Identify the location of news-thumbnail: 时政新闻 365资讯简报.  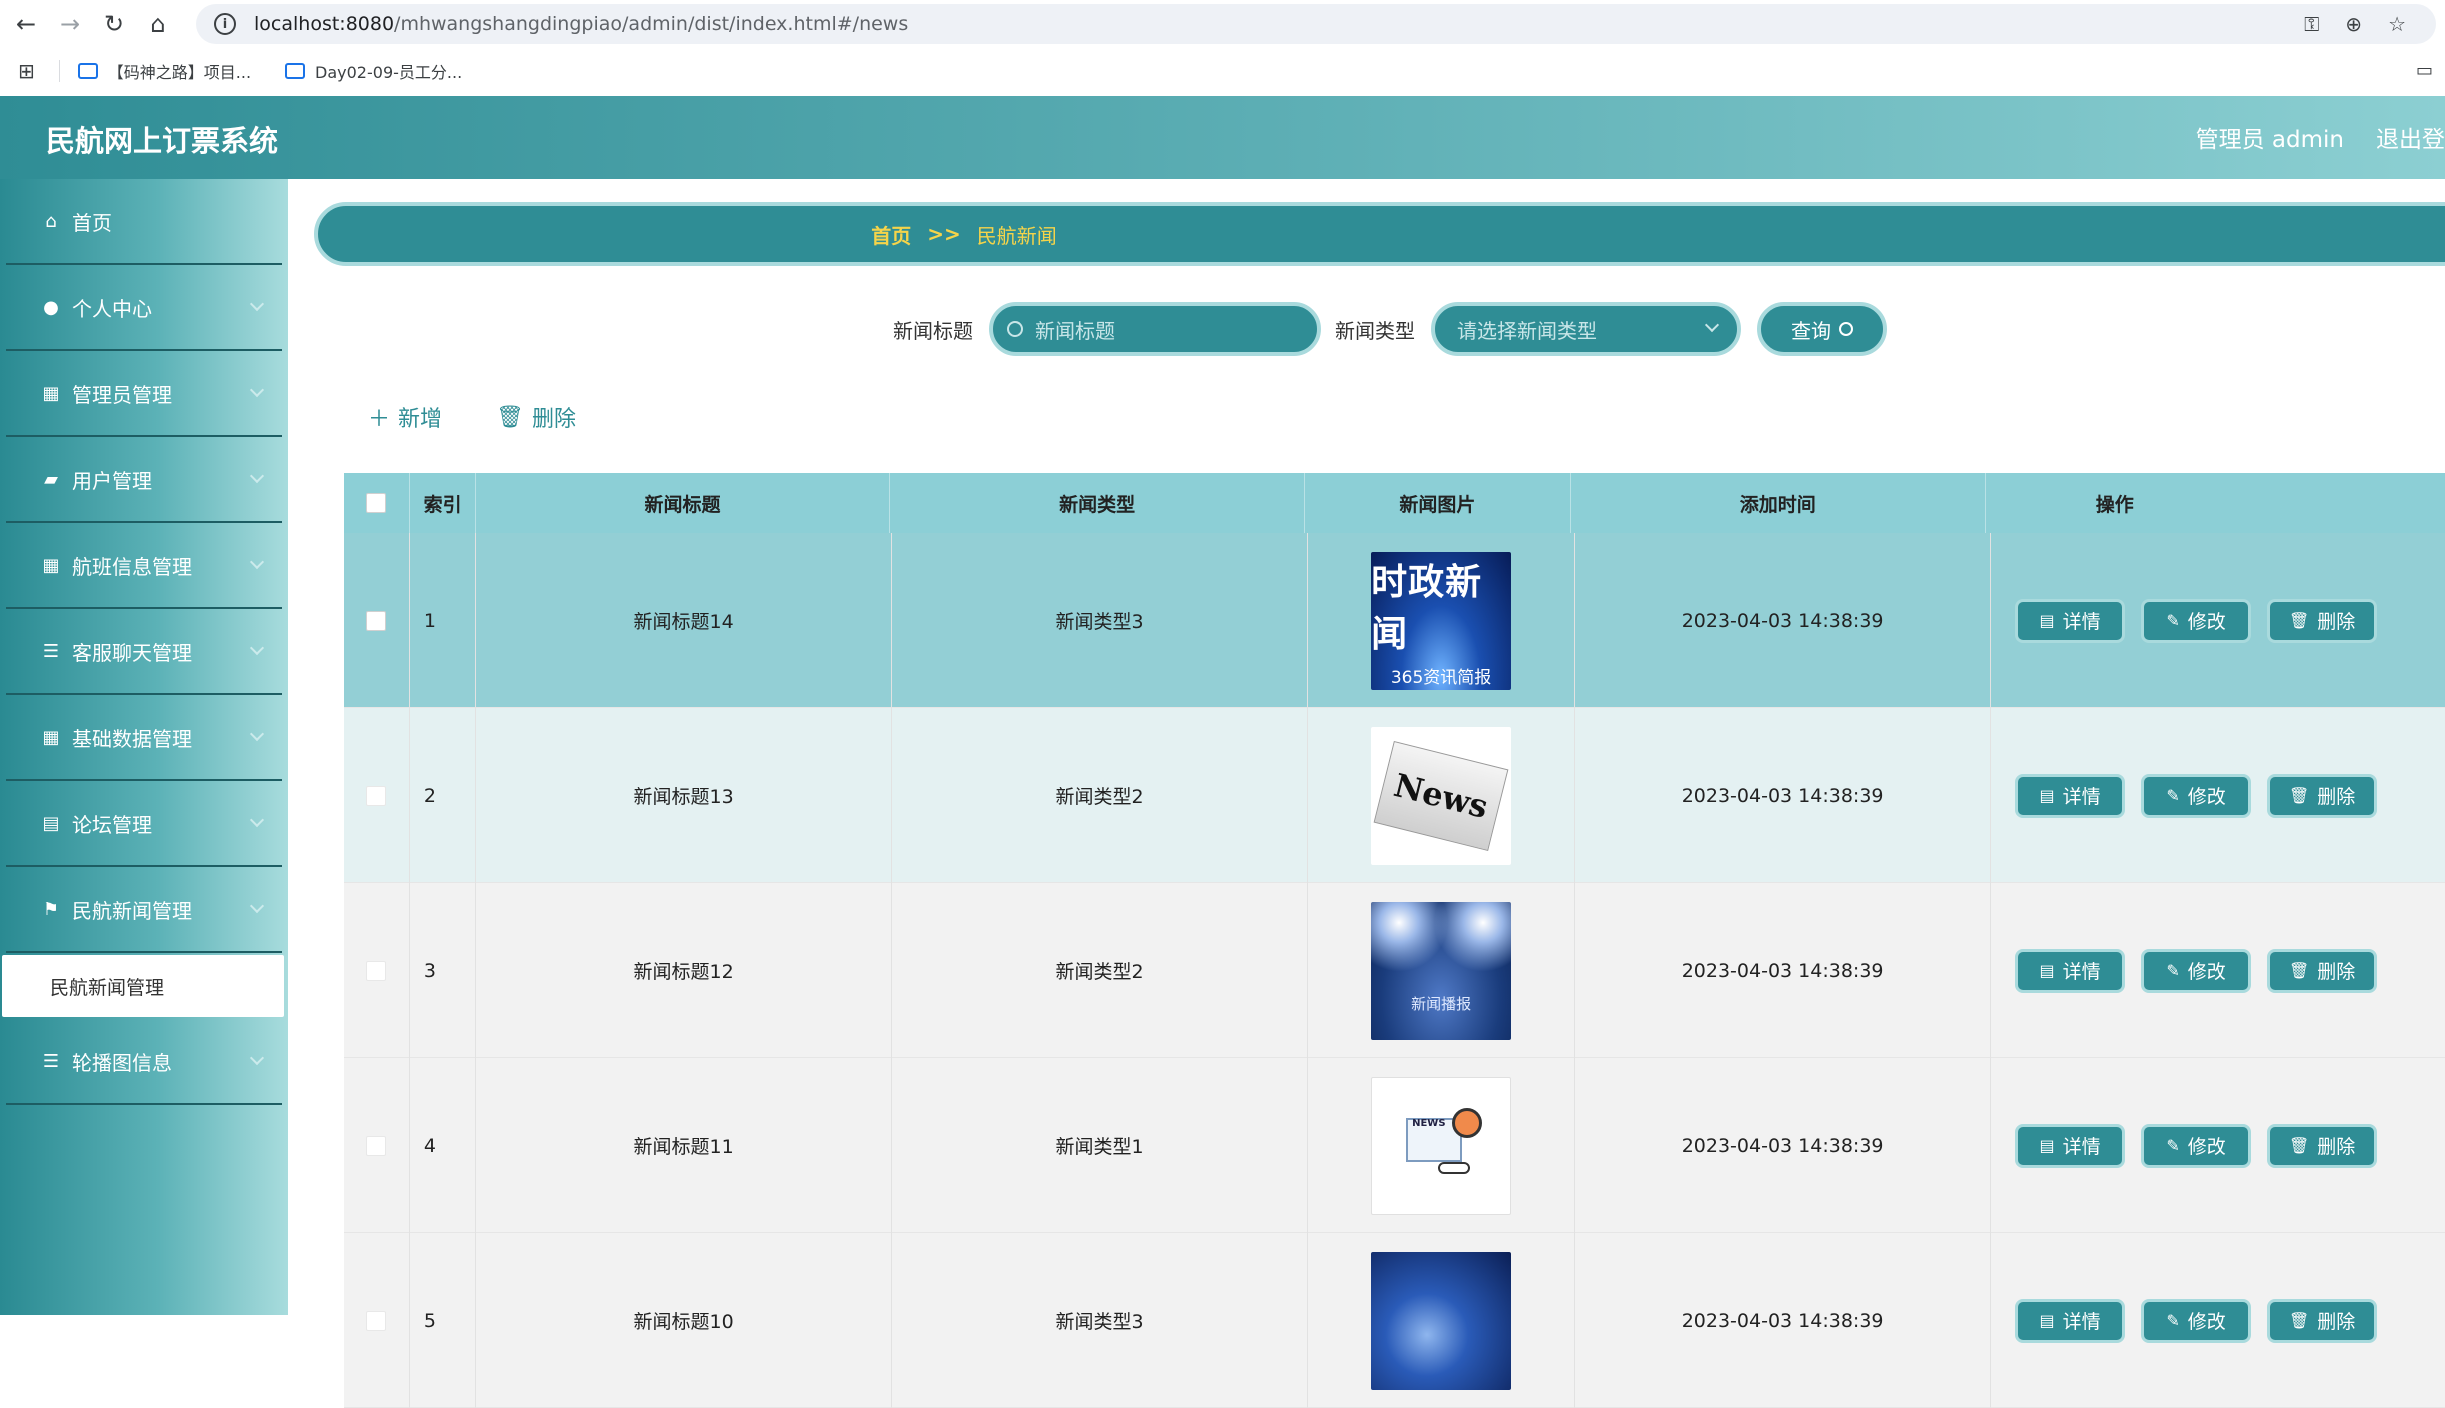
(1441, 620).